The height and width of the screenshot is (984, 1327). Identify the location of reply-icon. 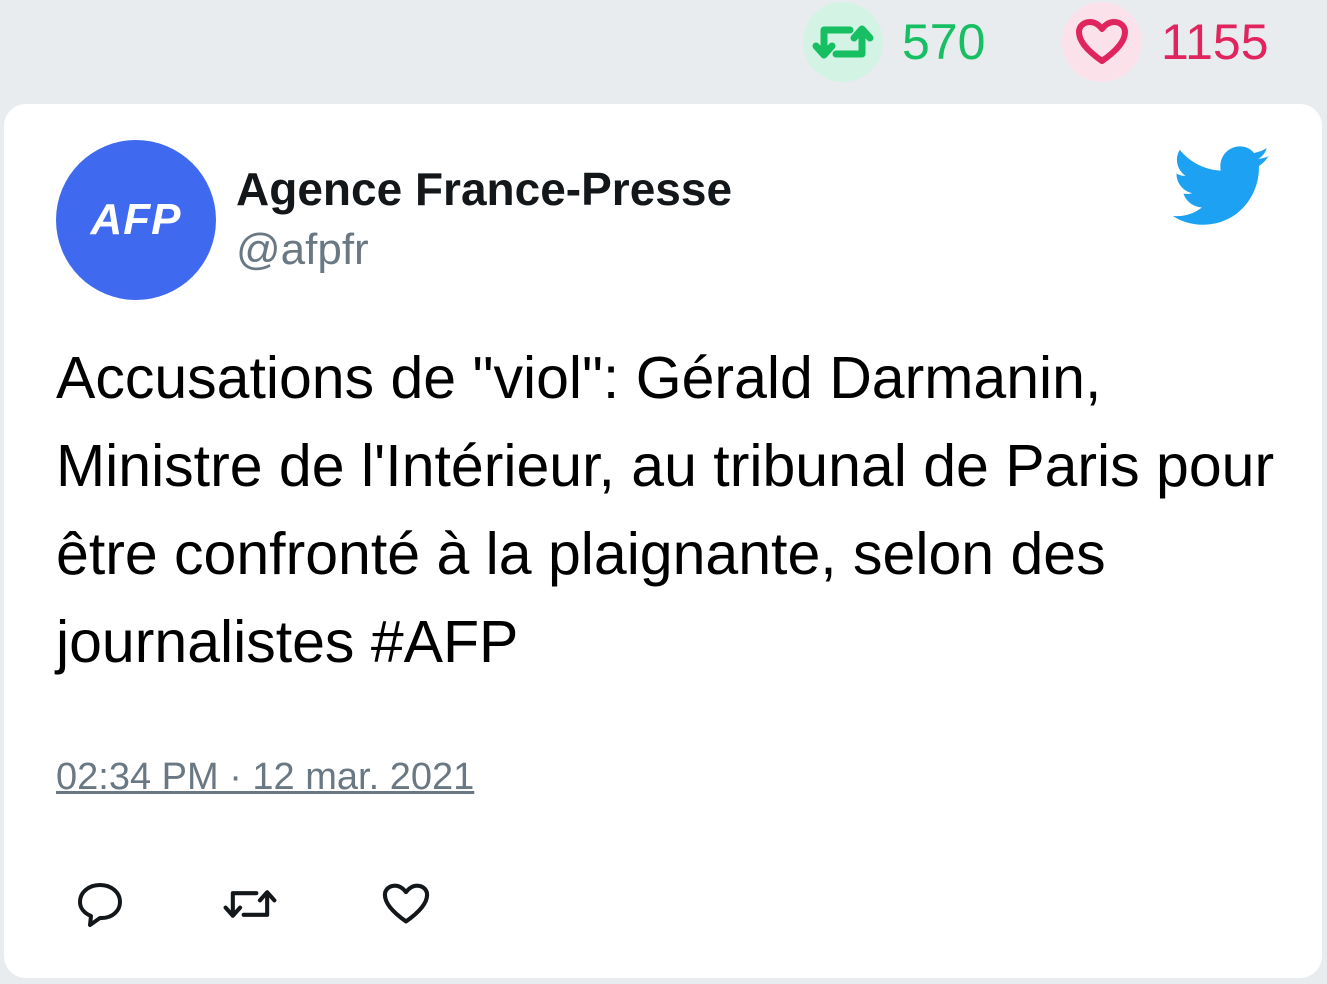
(100, 905).